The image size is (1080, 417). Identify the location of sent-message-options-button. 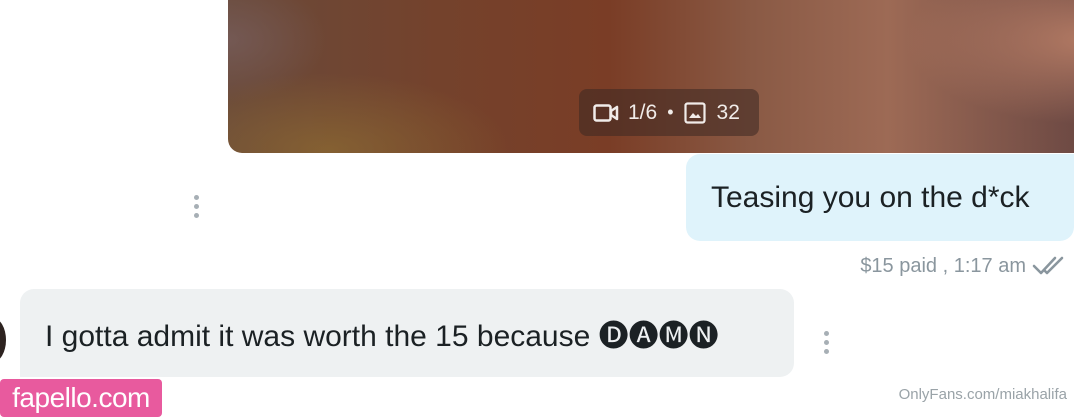
(196, 206).